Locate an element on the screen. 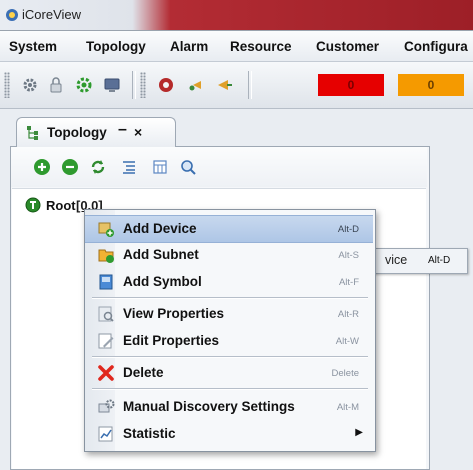 The image size is (473, 470). menu-item-shortcut: Alt-D is located at coordinates (348, 229).